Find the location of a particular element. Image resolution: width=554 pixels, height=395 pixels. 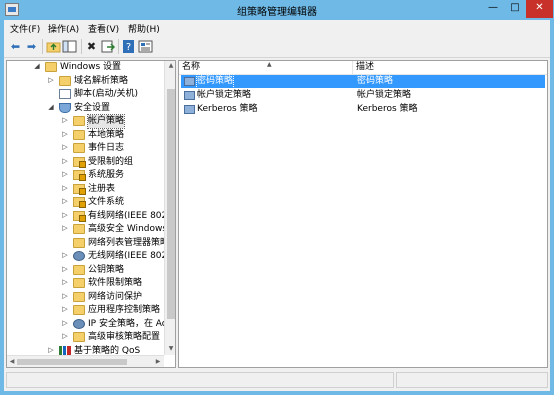

list-item: 密码策略 密码策略 is located at coordinates (363, 81).